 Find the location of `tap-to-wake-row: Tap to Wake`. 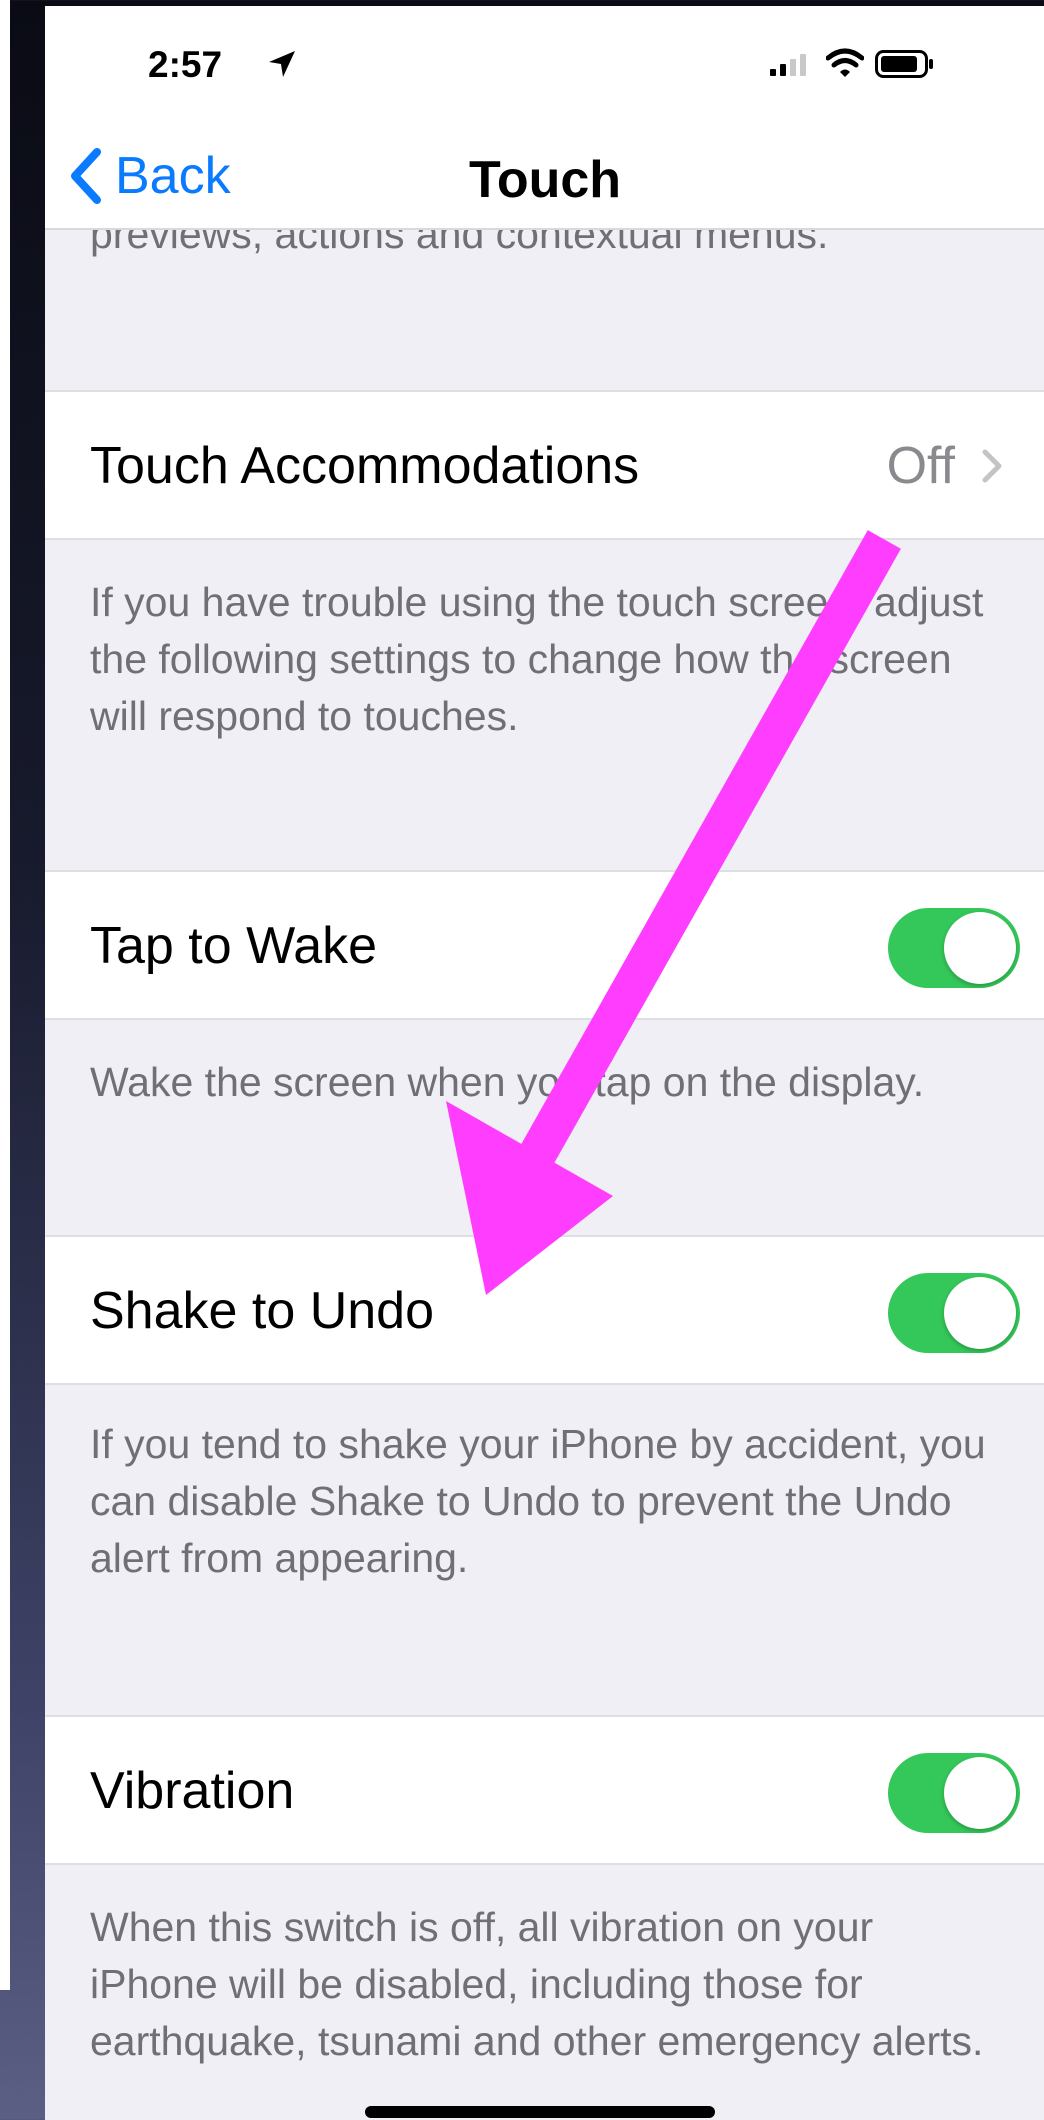

tap-to-wake-row: Tap to Wake is located at coordinates (544, 945).